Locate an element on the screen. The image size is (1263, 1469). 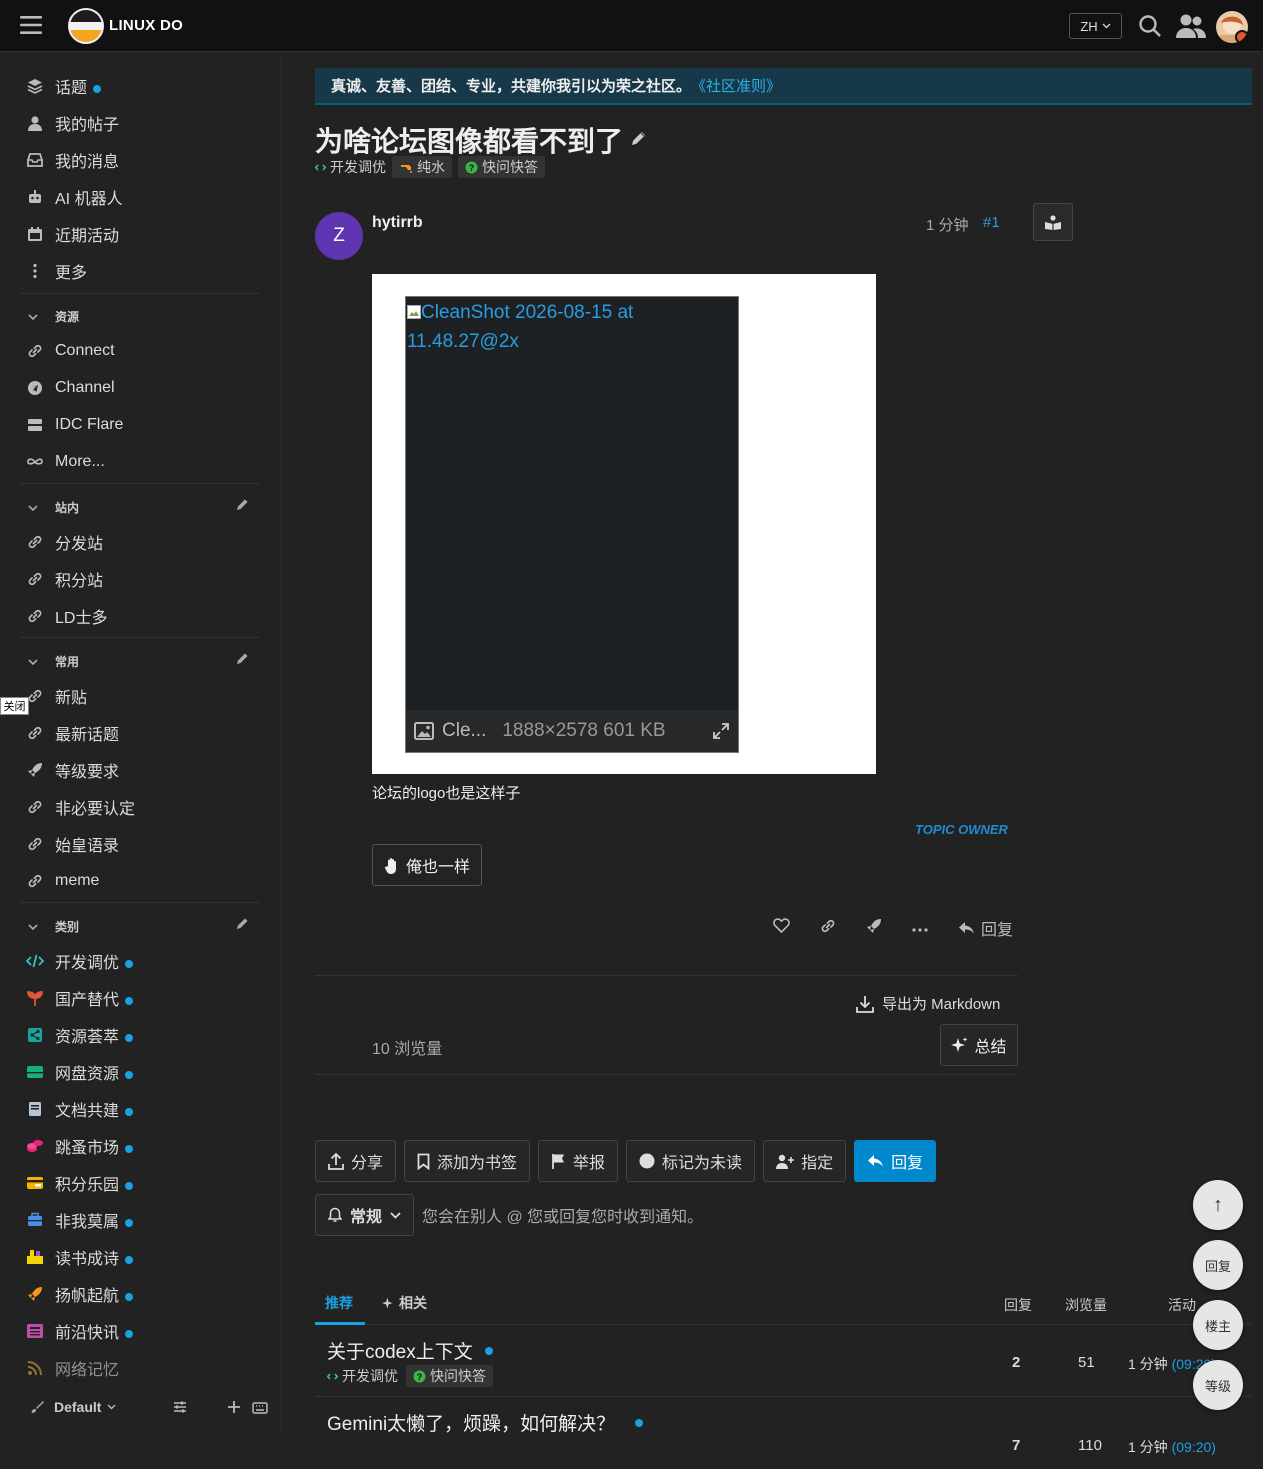
export-markdown-button: 导出为 Markdown is located at coordinates (928, 1003).